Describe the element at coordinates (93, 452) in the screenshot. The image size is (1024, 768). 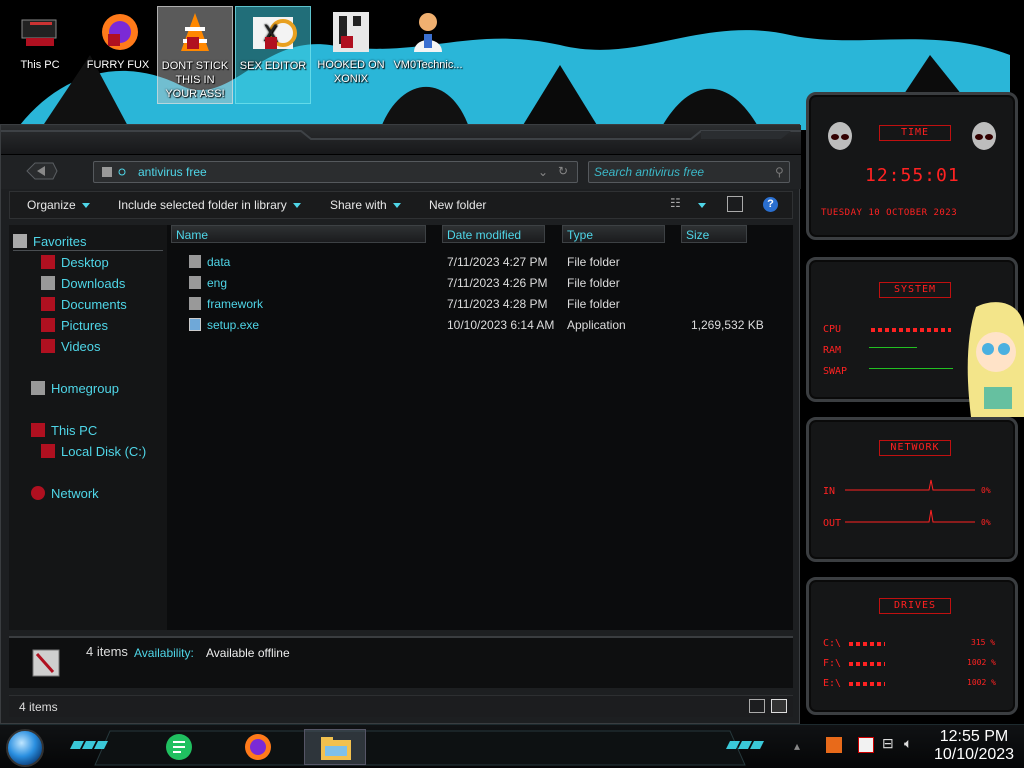
I see `nav-local-disk: Local Disk (C:)` at that location.